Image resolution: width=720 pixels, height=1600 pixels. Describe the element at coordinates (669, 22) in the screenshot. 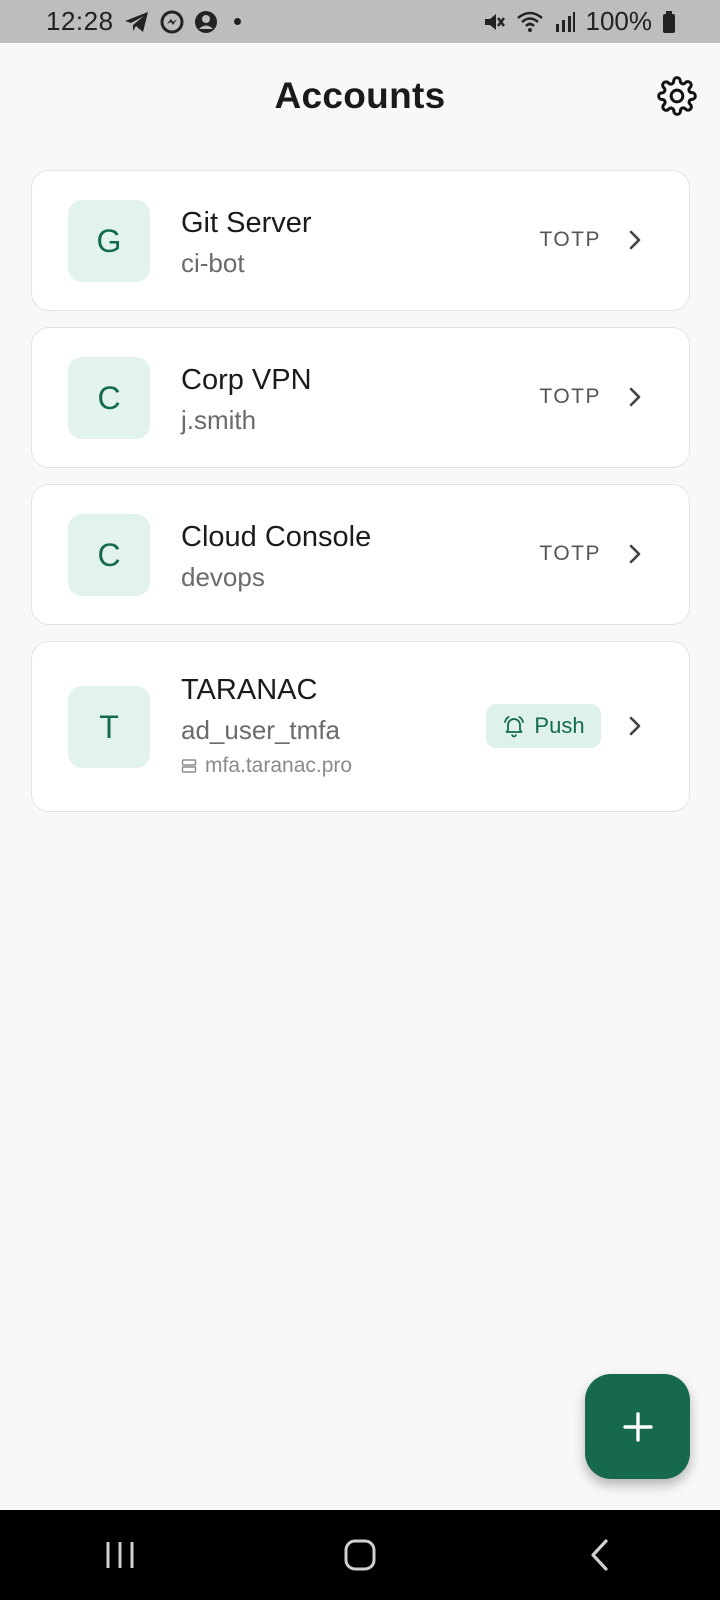

I see `battery-icon` at that location.